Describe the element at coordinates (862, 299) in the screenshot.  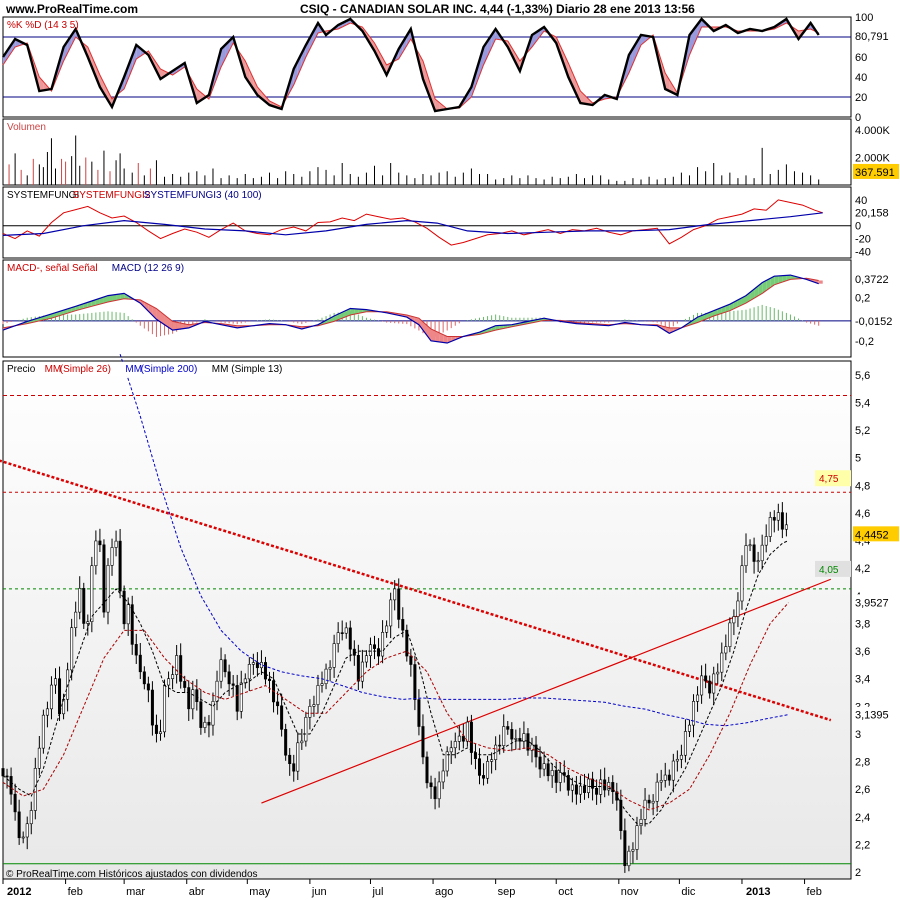
I see `y-tick-label: 0,2` at that location.